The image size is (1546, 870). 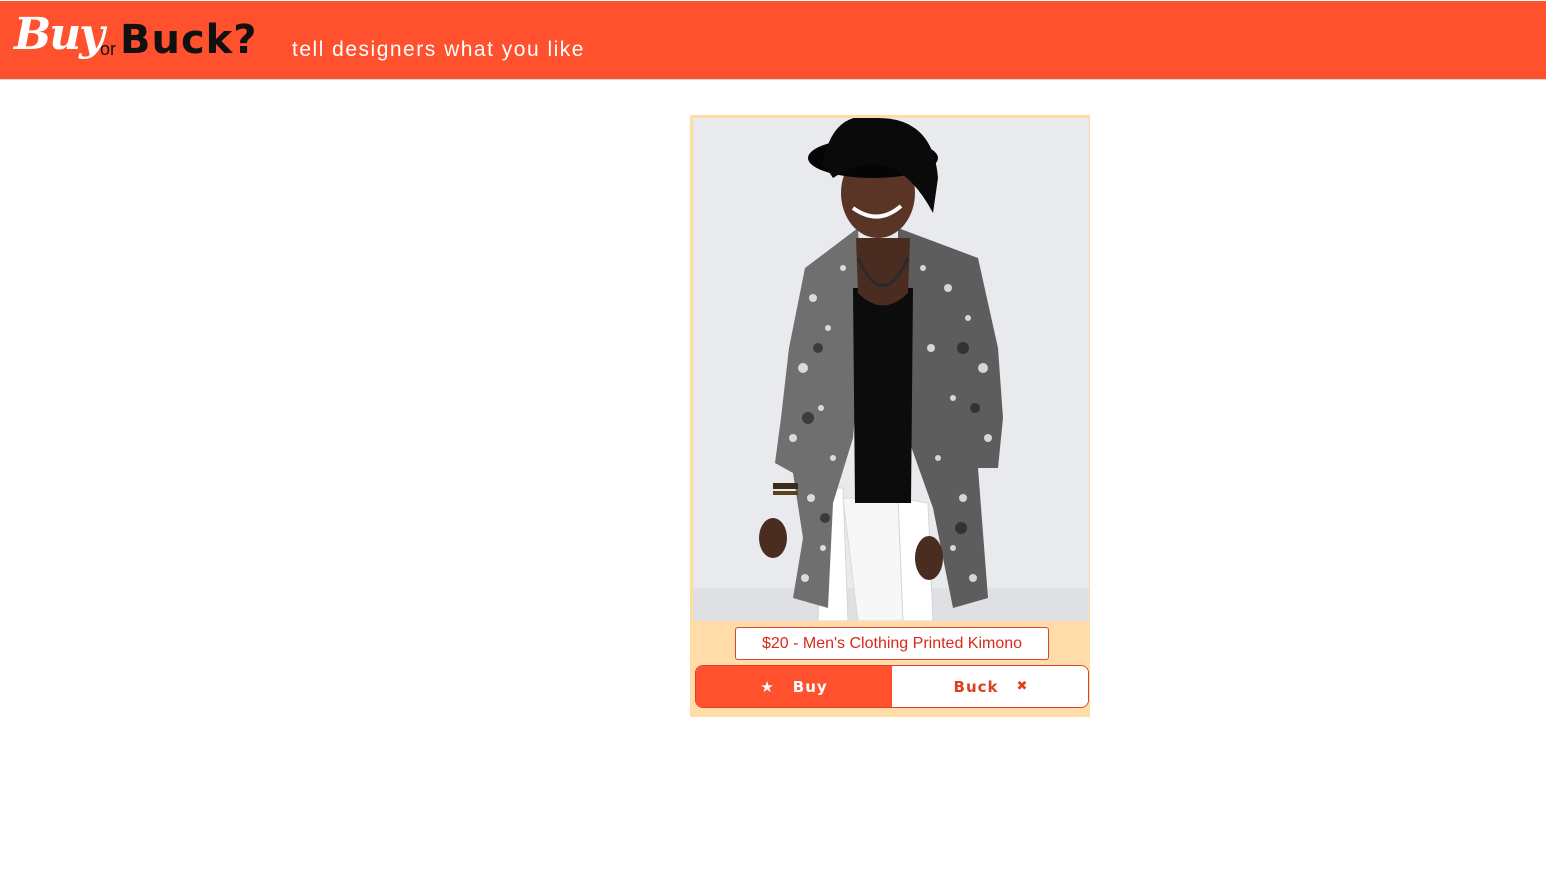 I want to click on buck-button: Buck ✖, so click(x=990, y=686).